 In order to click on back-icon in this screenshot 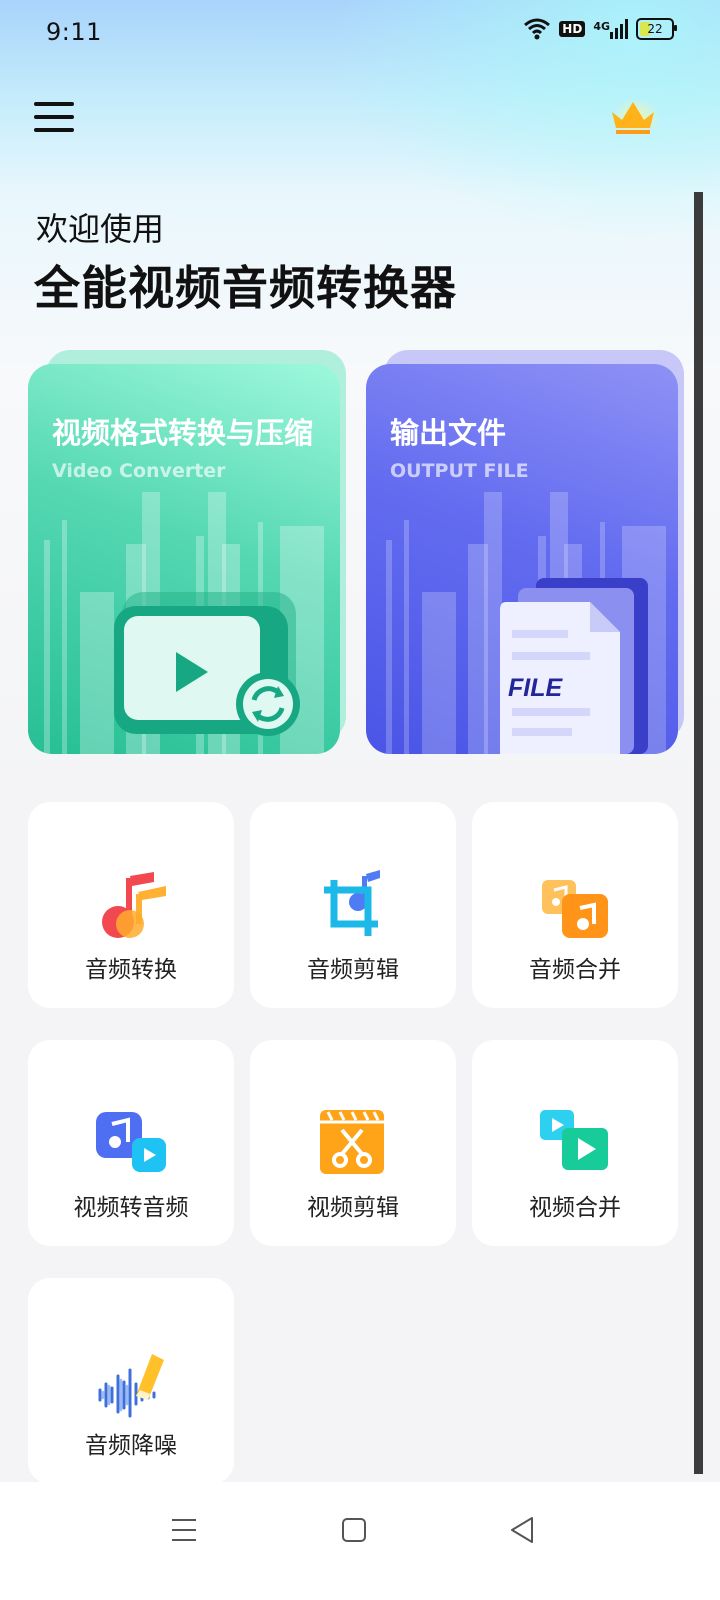, I will do `click(522, 1530)`.